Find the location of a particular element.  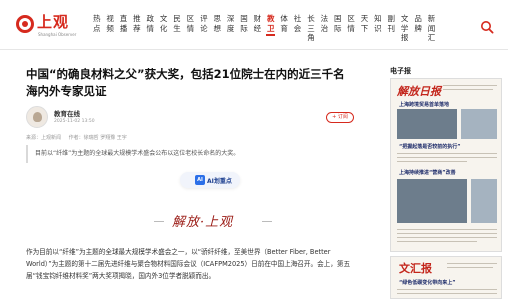

nav-item: 深度 is located at coordinates (230, 28).